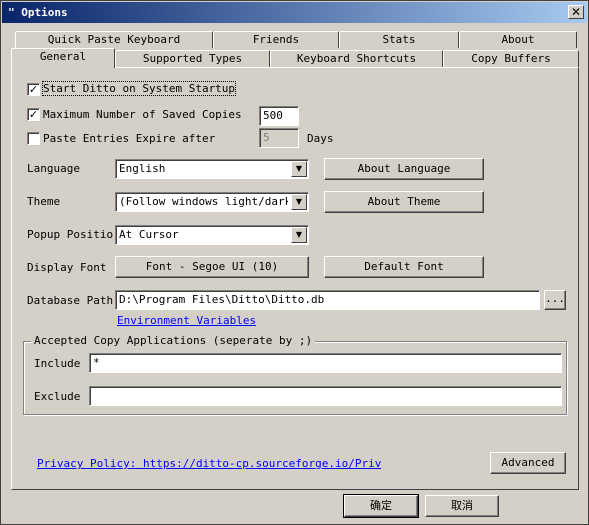  What do you see at coordinates (518, 39) in the screenshot?
I see `tab-about: About` at bounding box center [518, 39].